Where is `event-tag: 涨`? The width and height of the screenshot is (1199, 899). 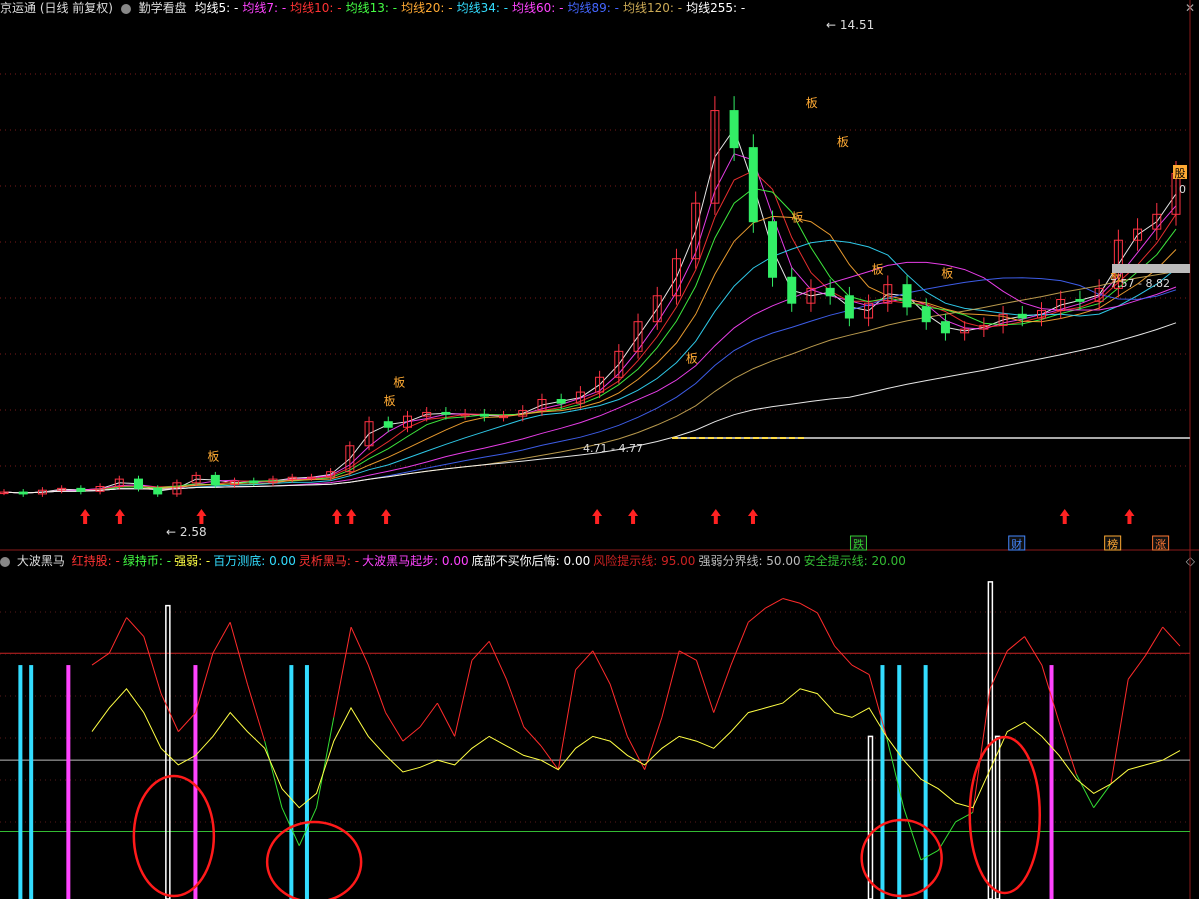
event-tag: 涨 is located at coordinates (1160, 544).